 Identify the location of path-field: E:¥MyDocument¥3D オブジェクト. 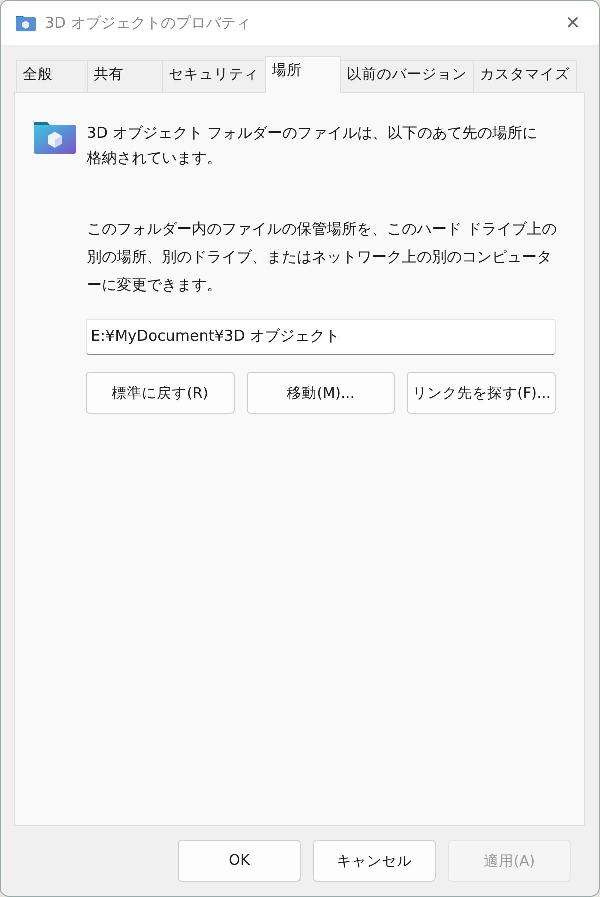
(321, 337).